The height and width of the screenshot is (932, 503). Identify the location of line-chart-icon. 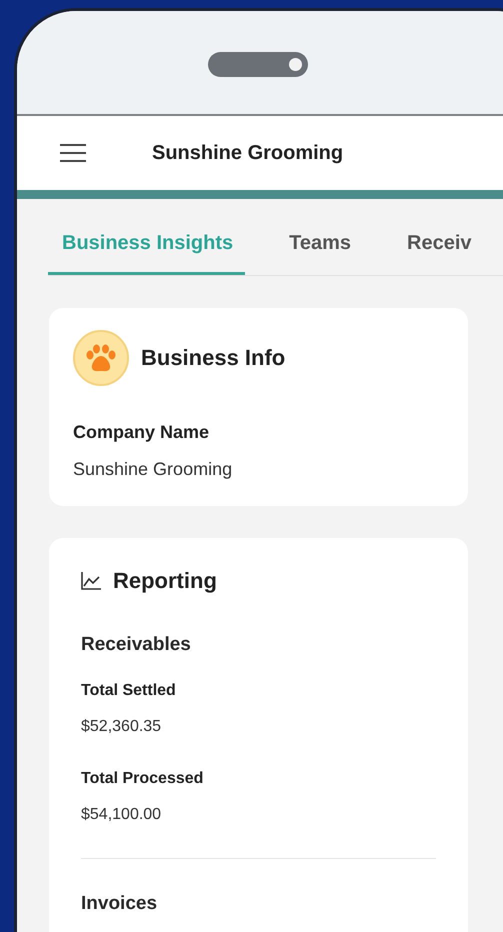
(91, 581).